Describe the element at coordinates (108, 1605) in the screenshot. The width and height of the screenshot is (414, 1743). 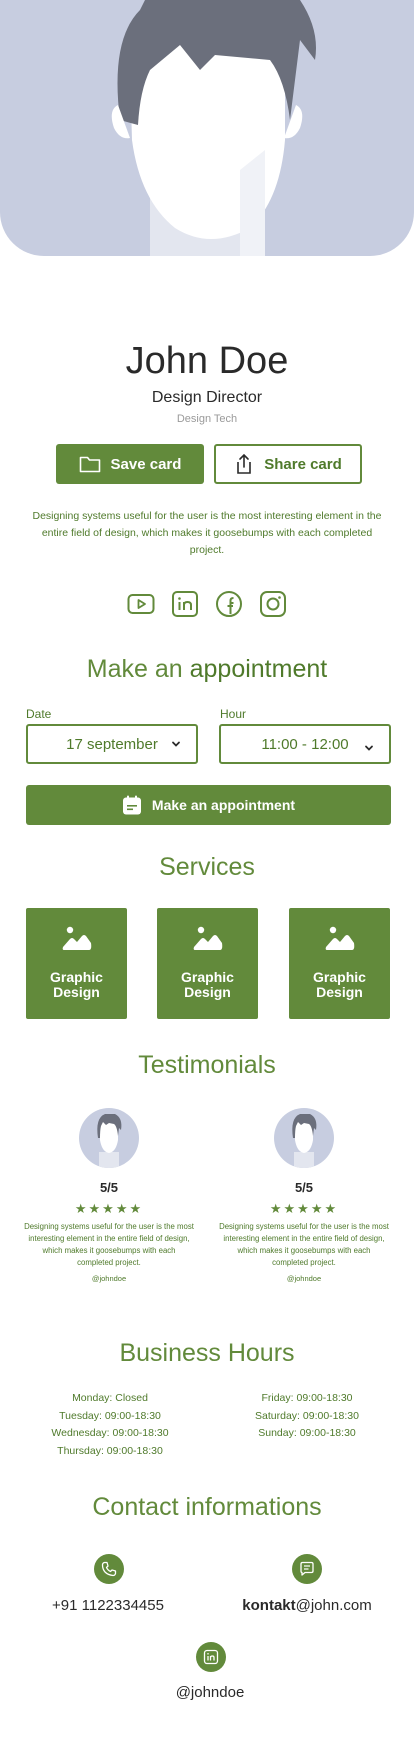
I see `phone-number: +91 1122334455` at that location.